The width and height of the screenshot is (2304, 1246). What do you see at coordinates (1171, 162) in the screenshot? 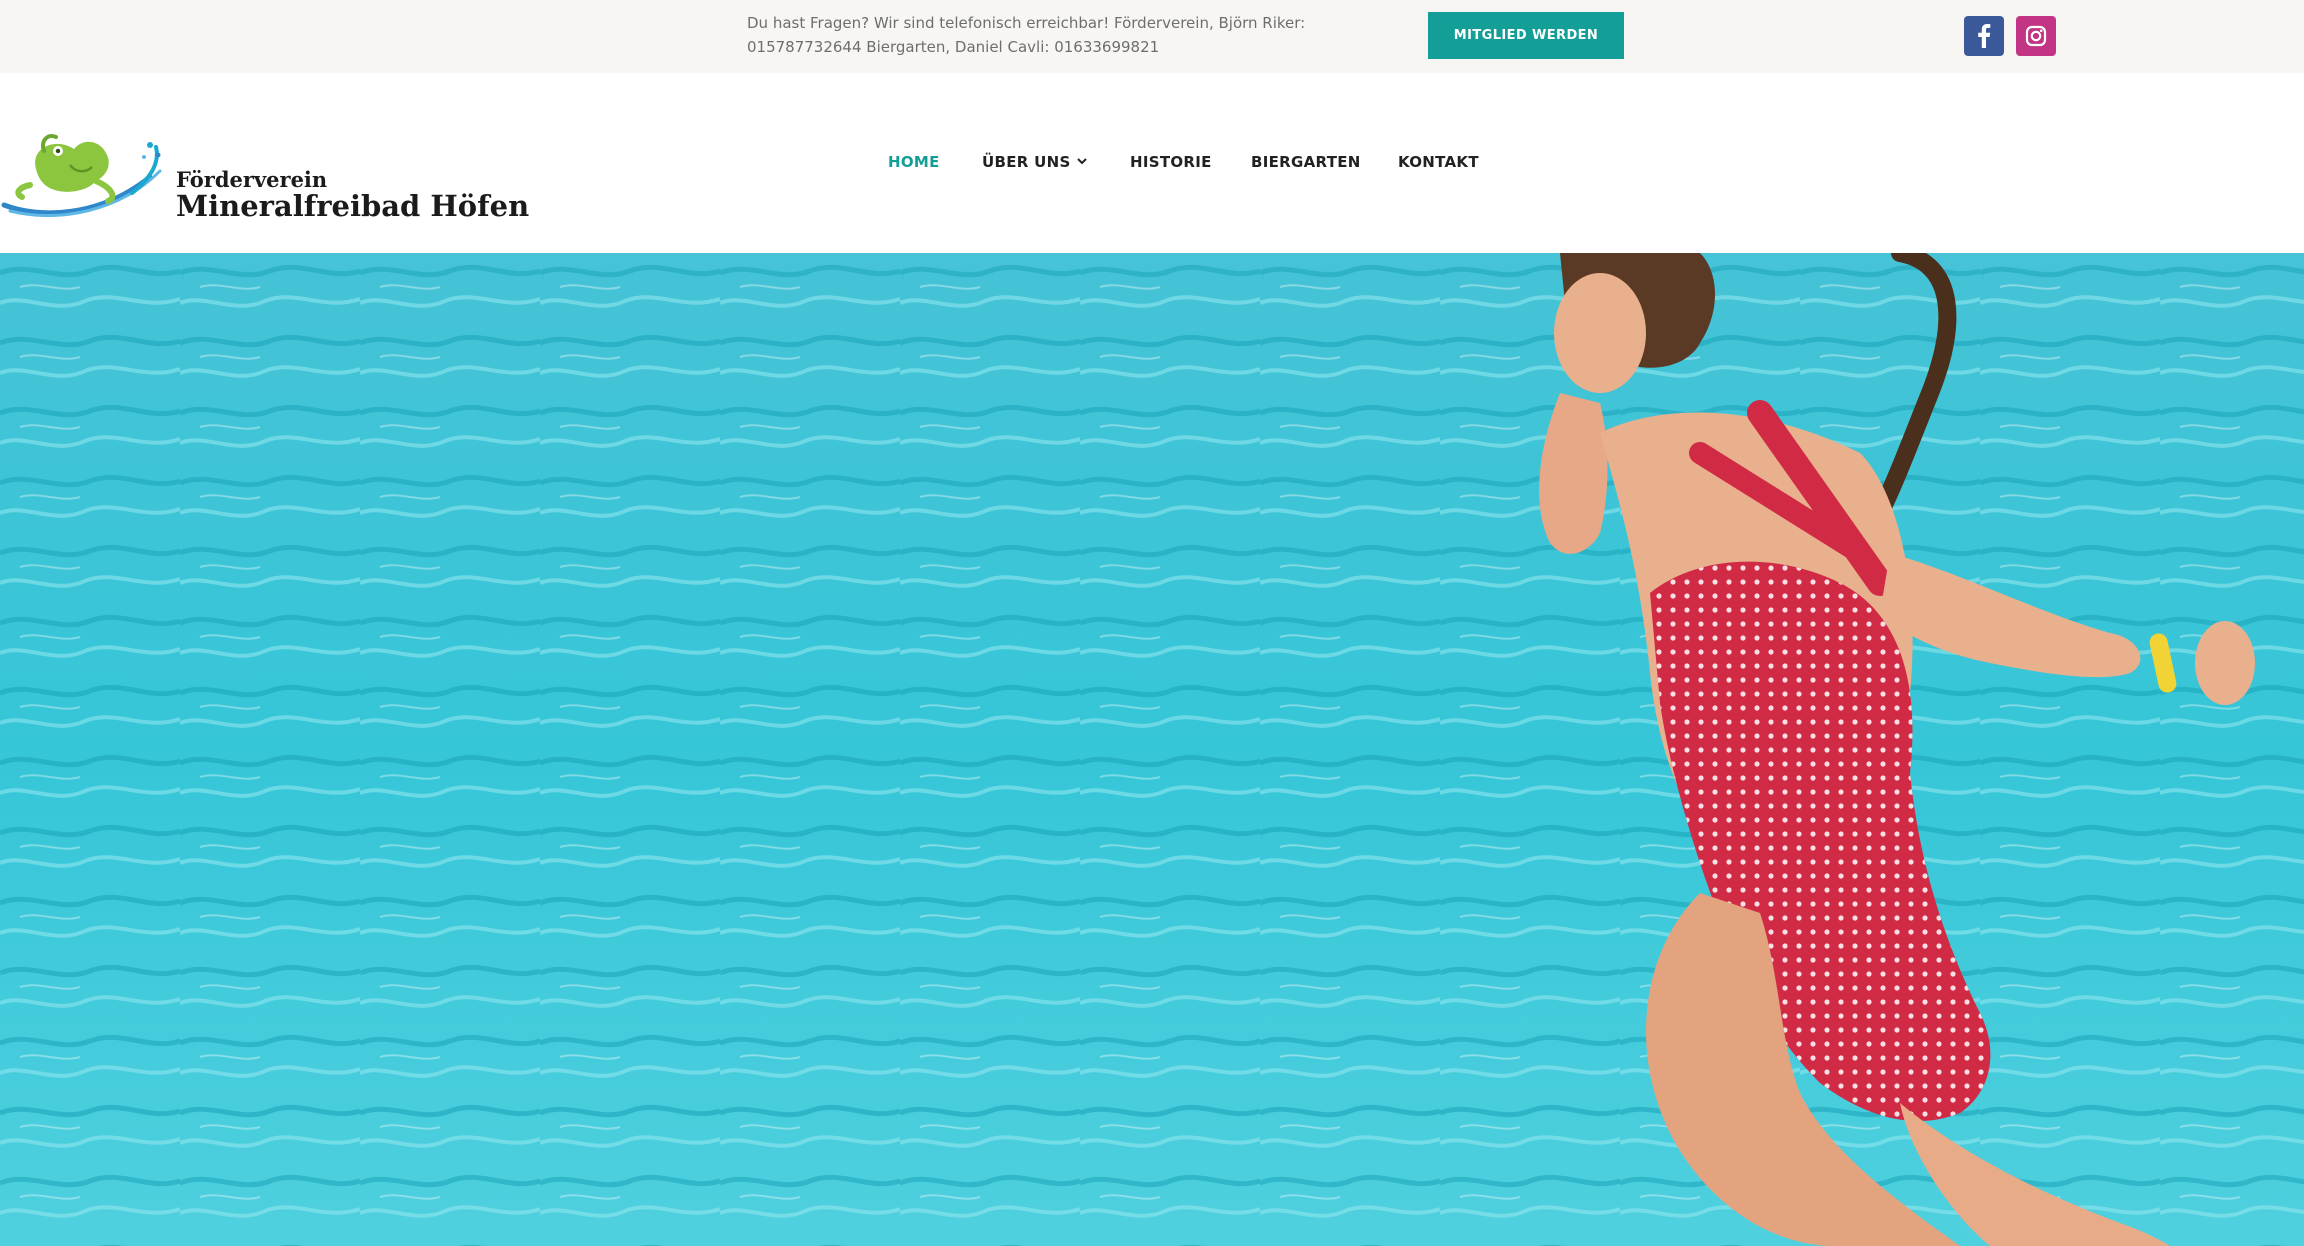
I see `nav-item-historie: HISTORIE` at bounding box center [1171, 162].